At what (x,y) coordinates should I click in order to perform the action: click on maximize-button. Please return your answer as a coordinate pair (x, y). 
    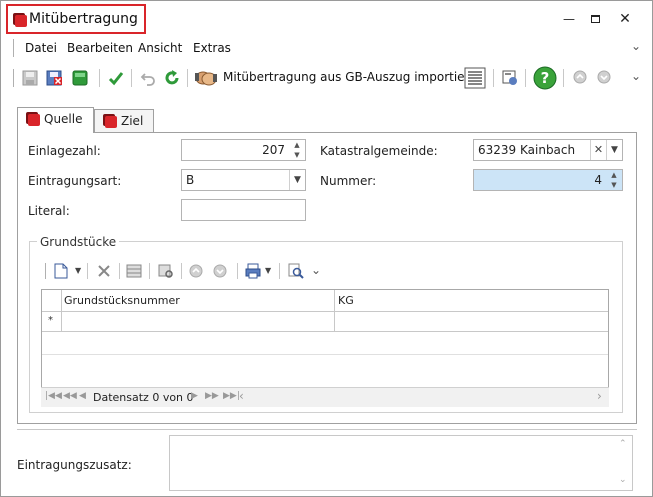
    Looking at the image, I should click on (595, 19).